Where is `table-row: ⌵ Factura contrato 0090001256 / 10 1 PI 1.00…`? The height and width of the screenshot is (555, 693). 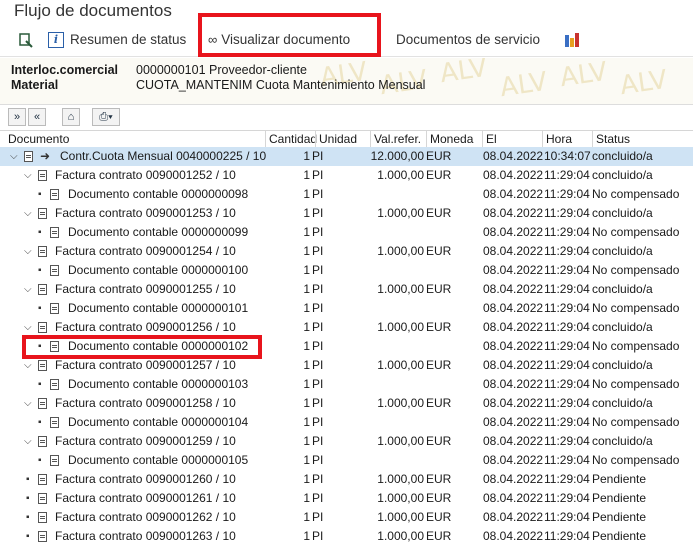
table-row: ⌵ Factura contrato 0090001256 / 10 1 PI 1.00… is located at coordinates (346, 327).